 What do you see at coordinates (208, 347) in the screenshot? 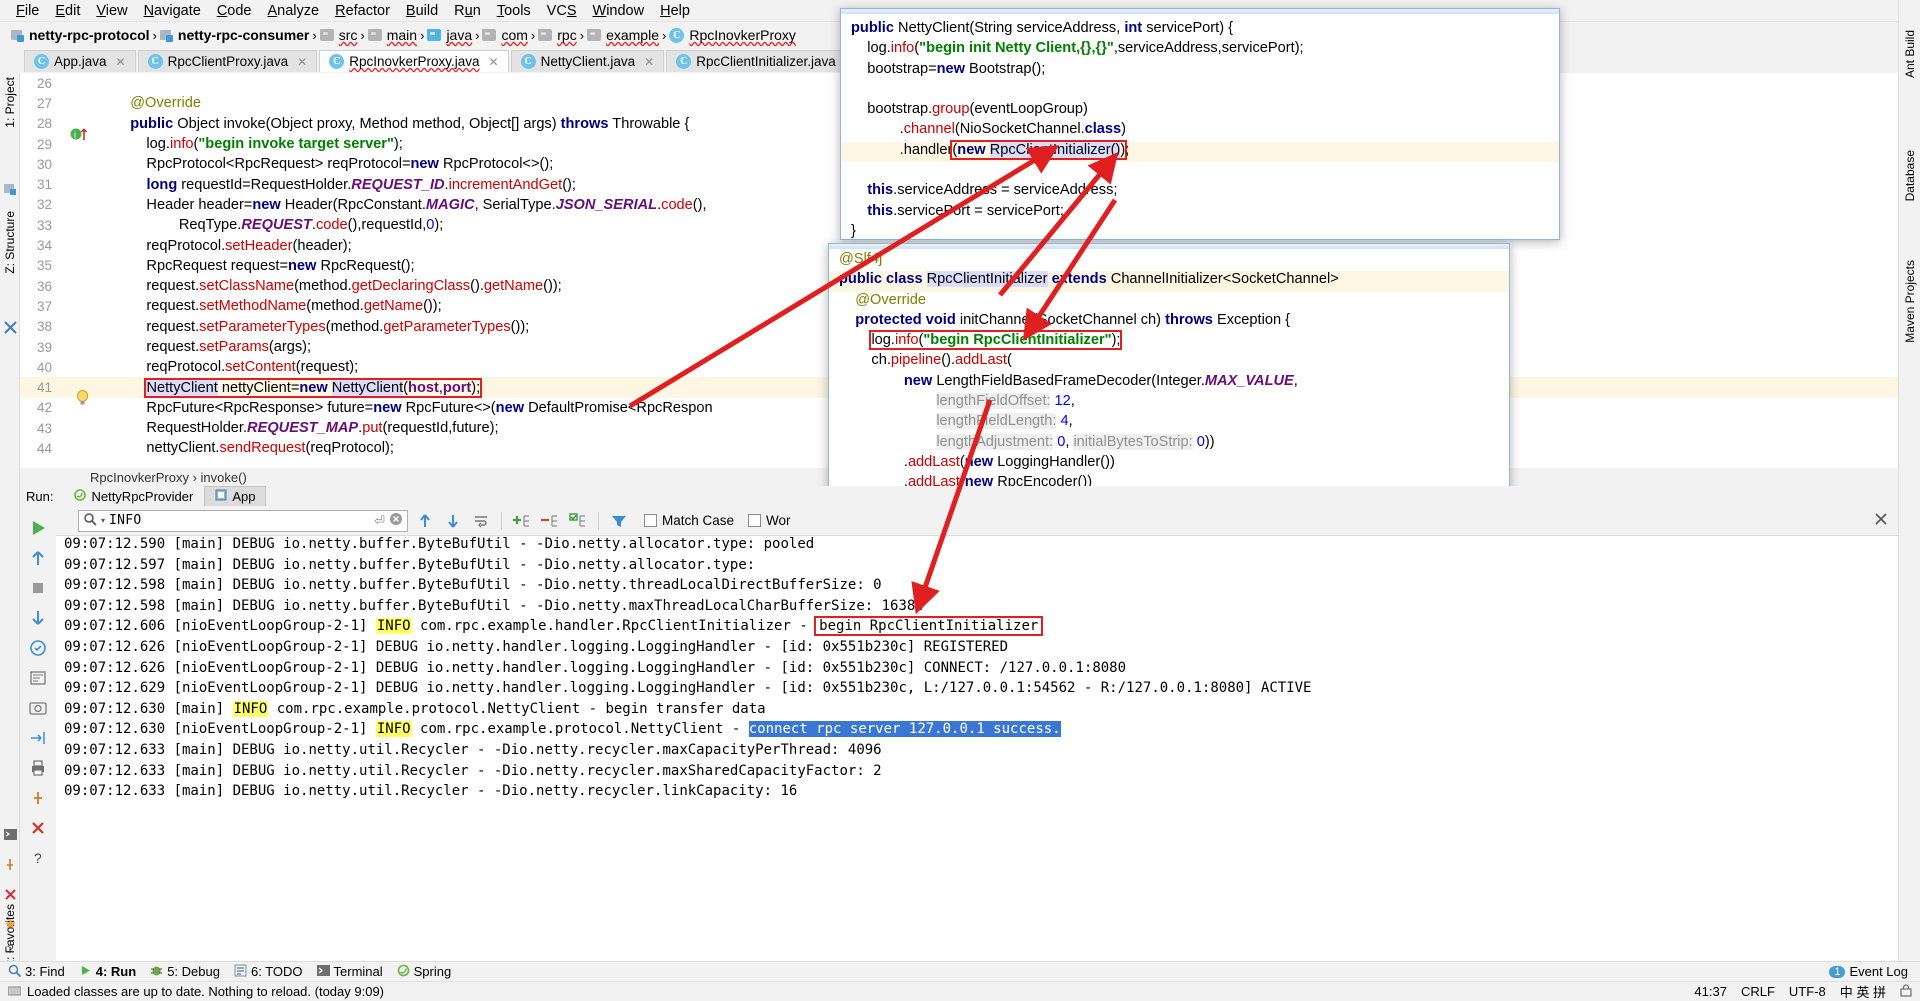
I see `line-code: request.setParams(args);` at bounding box center [208, 347].